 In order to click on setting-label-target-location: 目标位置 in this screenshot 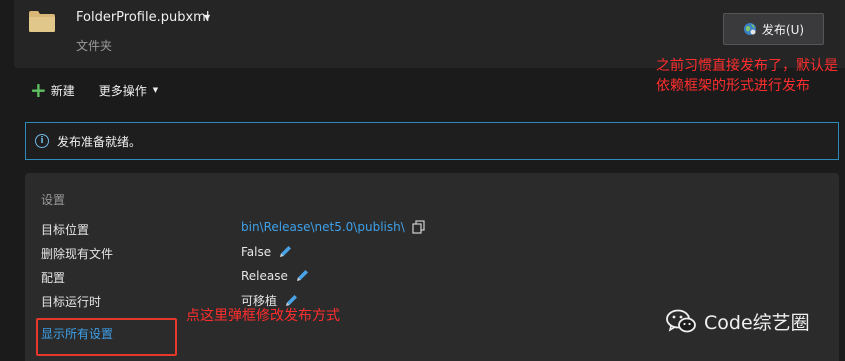, I will do `click(65, 230)`.